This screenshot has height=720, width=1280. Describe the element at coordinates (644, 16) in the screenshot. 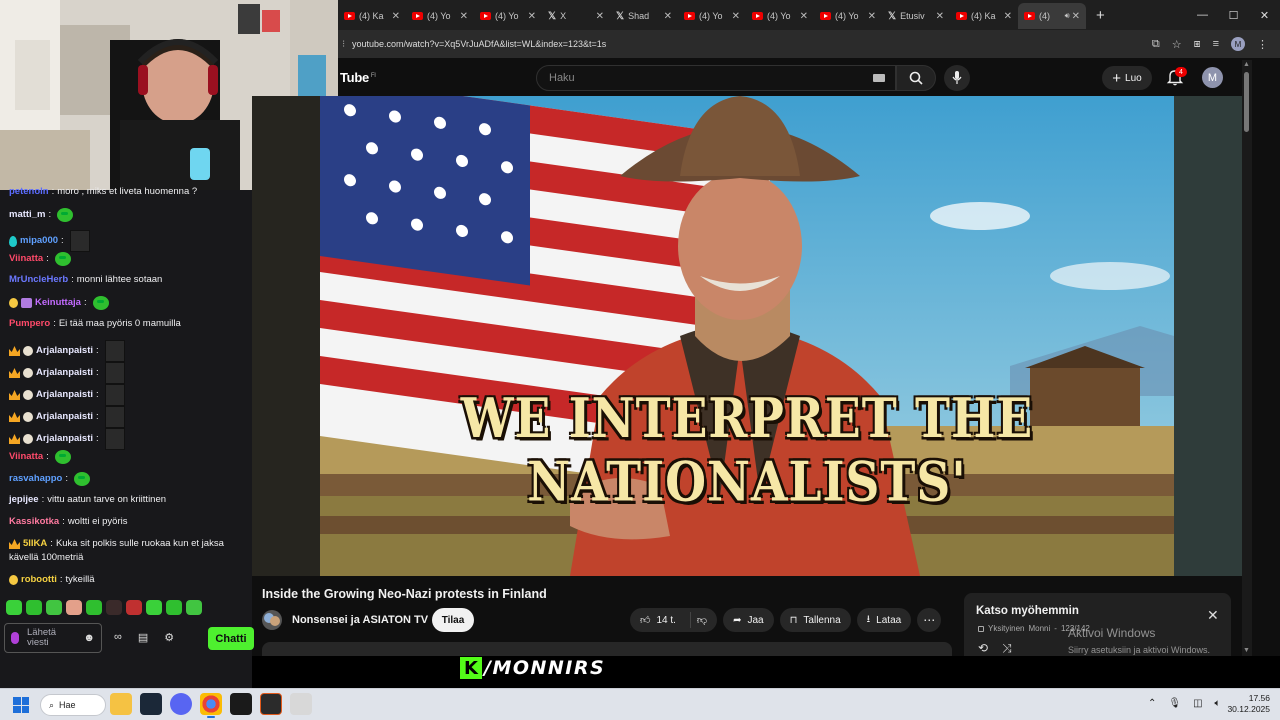

I see `browser-tab: 𝕏 Shad ✕` at that location.